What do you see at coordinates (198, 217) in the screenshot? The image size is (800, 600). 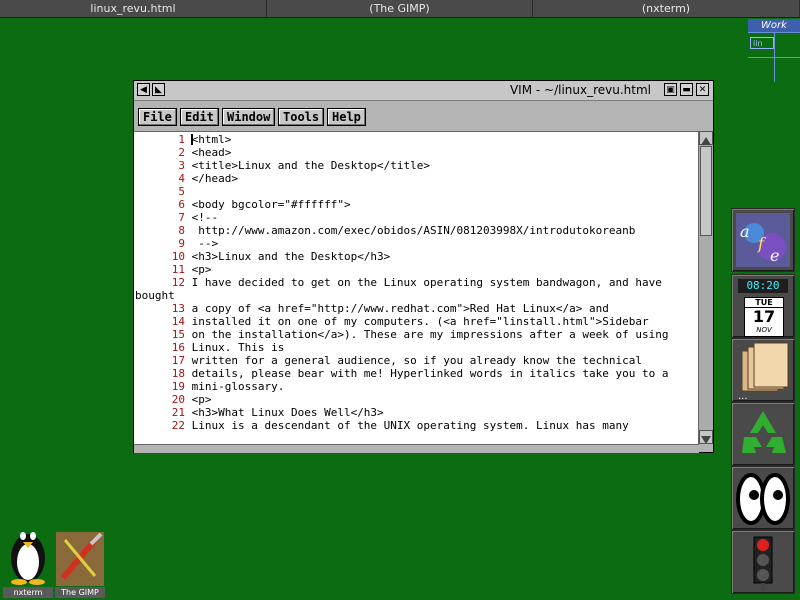 I see `code-line: 7 <!--` at bounding box center [198, 217].